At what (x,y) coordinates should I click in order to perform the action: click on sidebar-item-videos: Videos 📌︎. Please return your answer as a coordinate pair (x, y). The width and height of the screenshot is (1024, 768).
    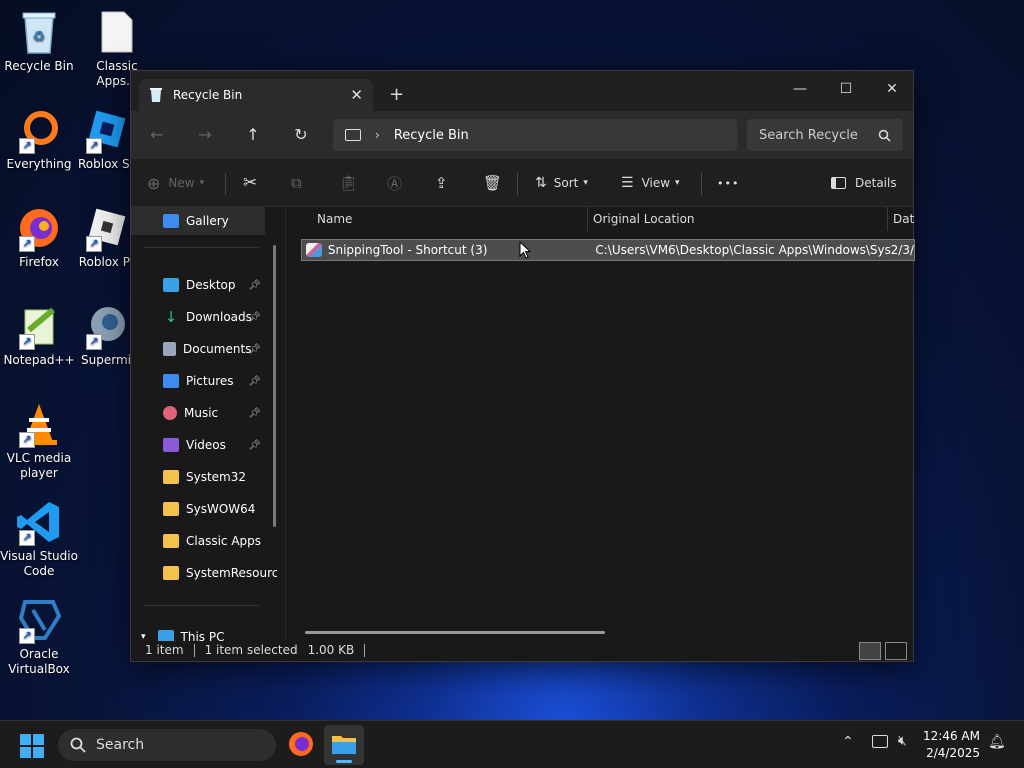
    Looking at the image, I should click on (198, 445).